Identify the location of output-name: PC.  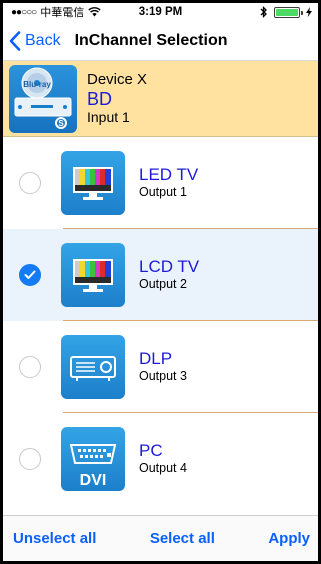
(151, 450).